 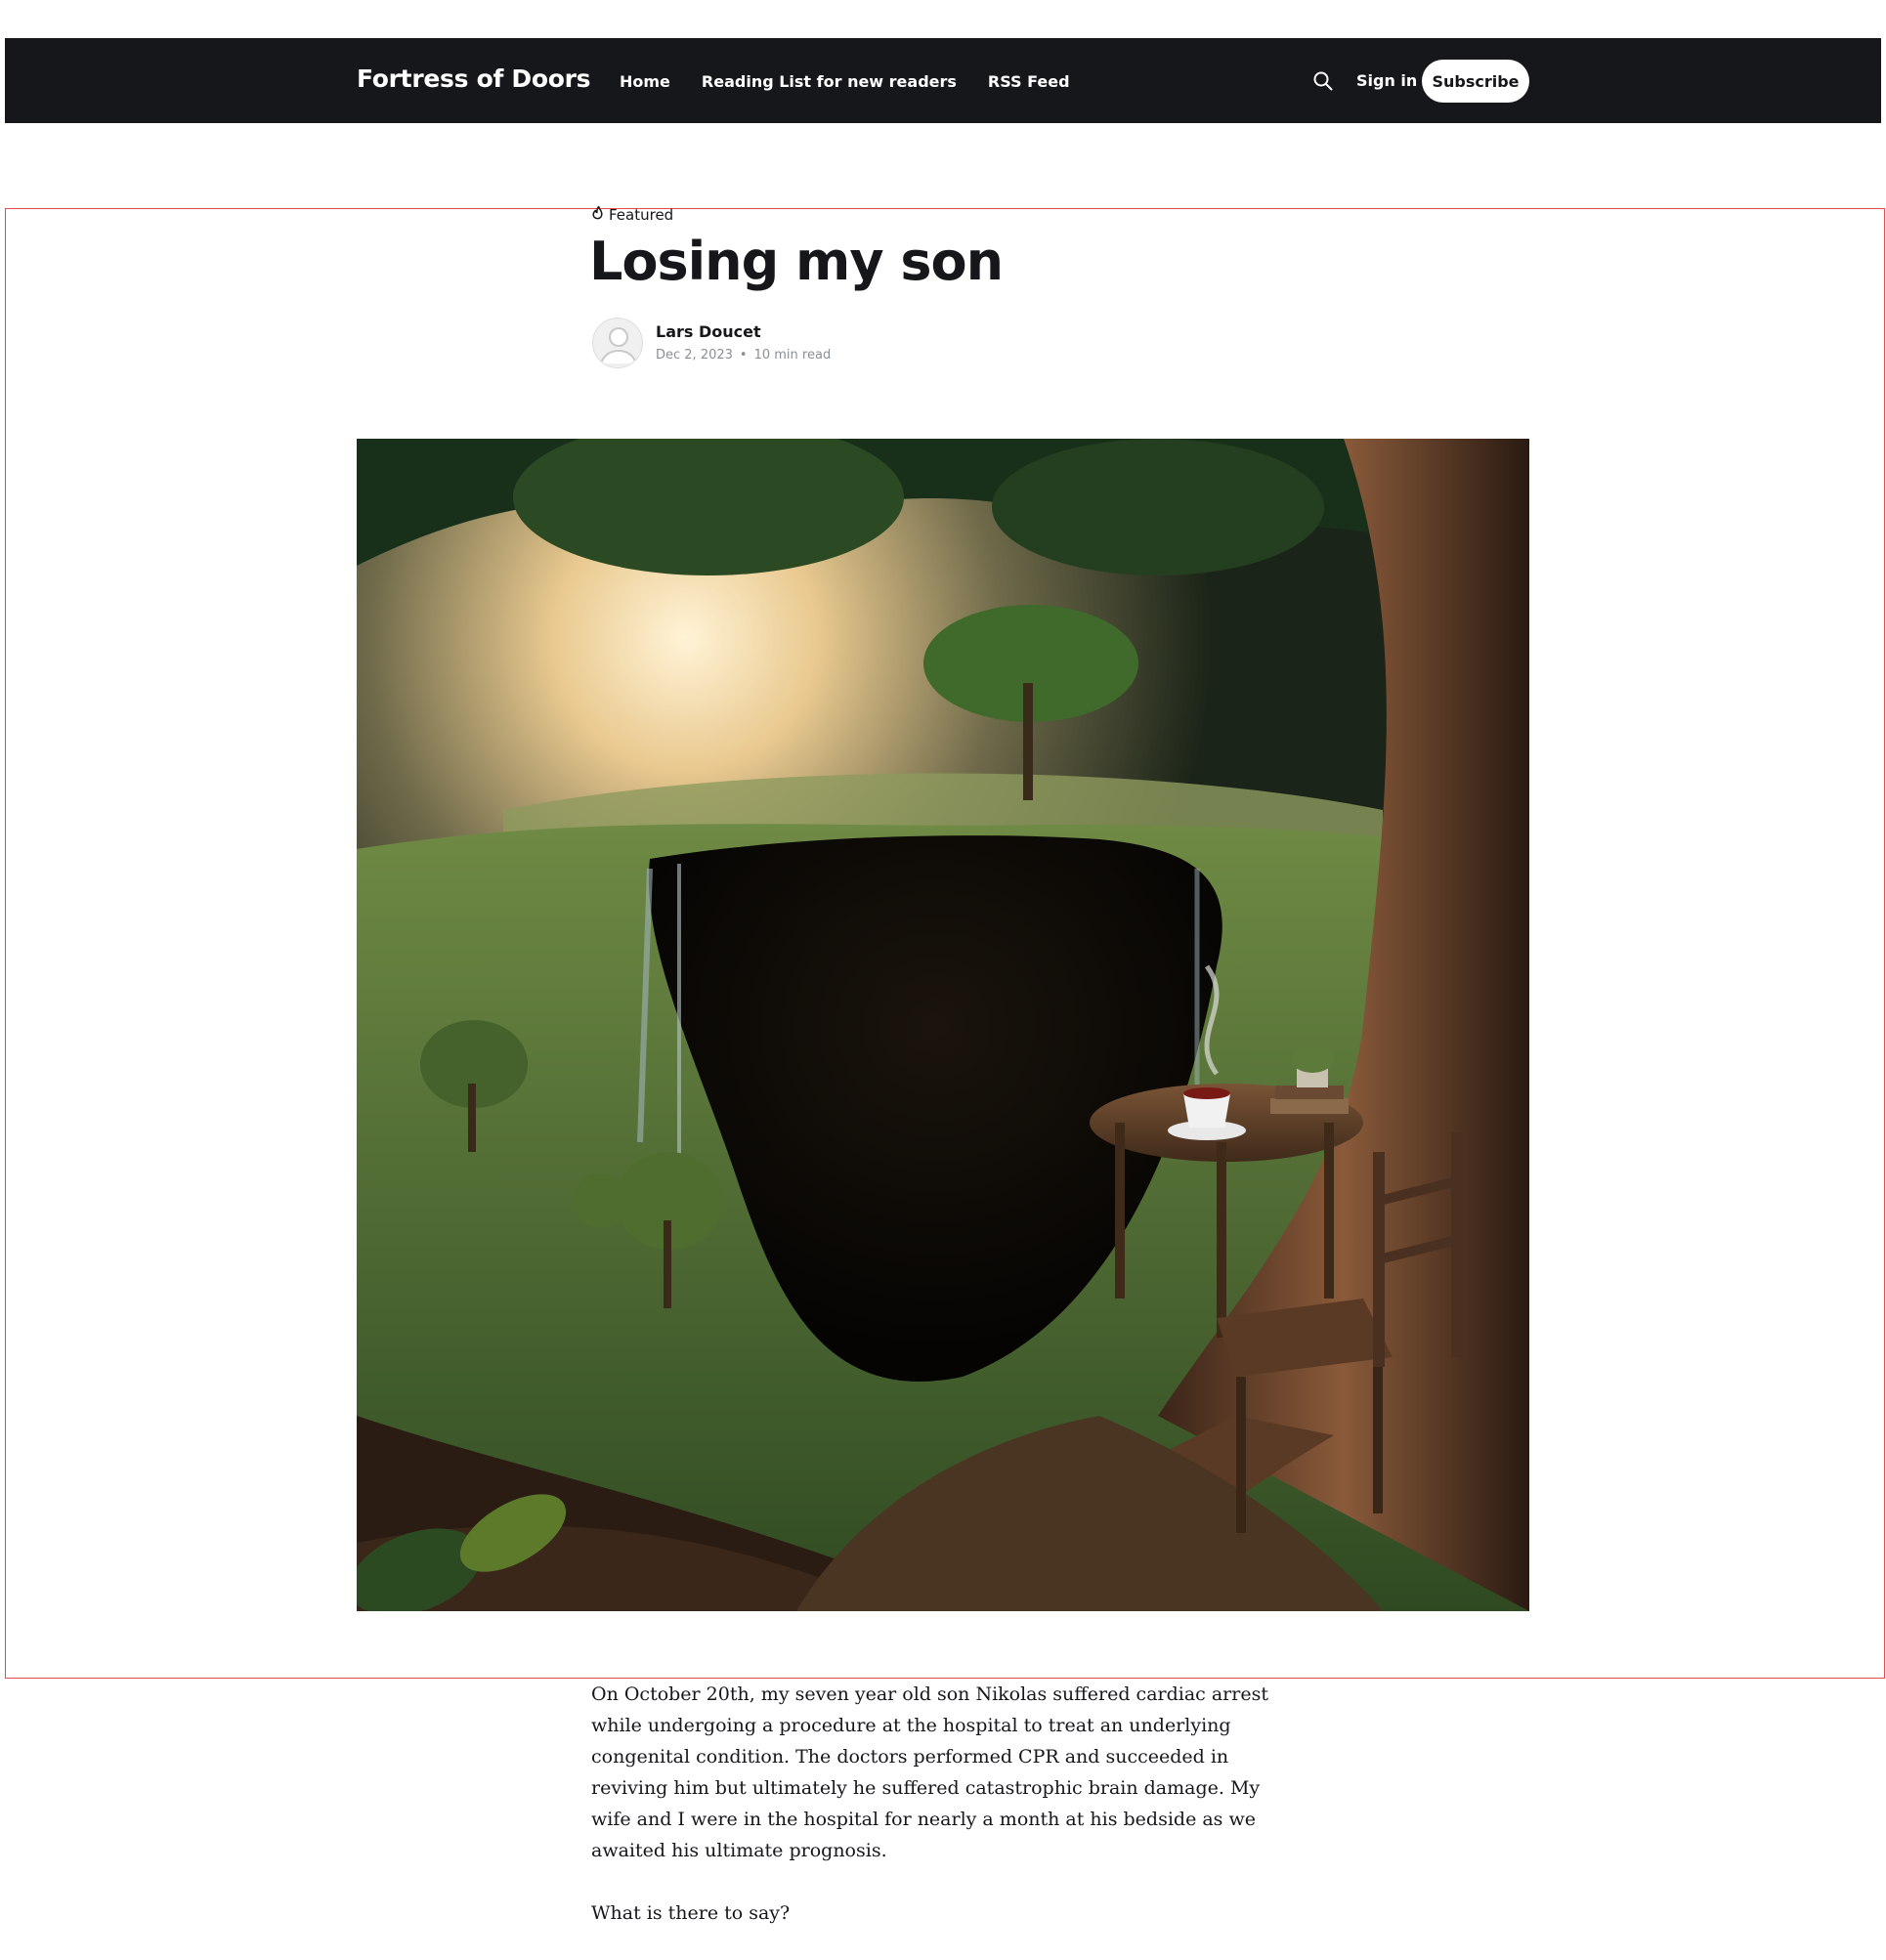 I want to click on signin-link: Sign in, so click(x=1386, y=80).